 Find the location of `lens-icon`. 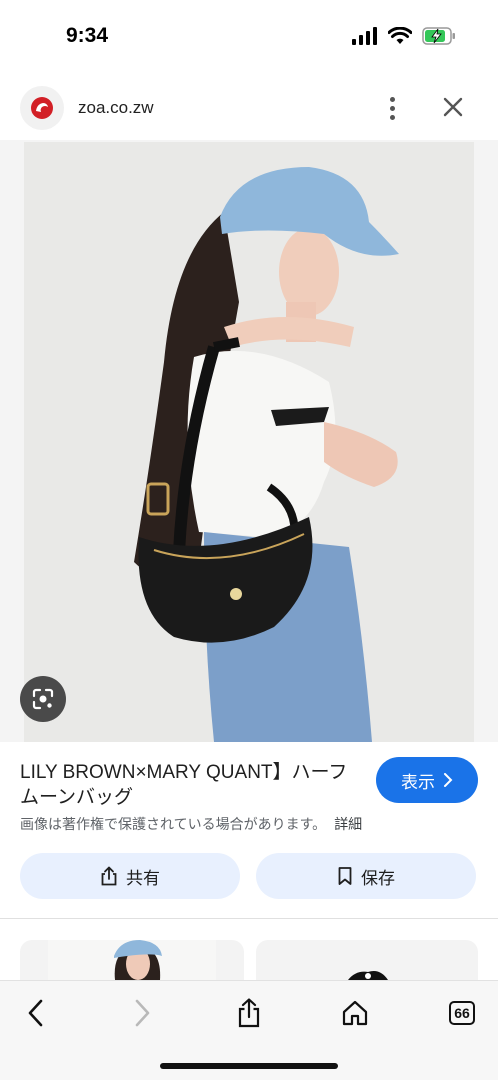

lens-icon is located at coordinates (43, 699).